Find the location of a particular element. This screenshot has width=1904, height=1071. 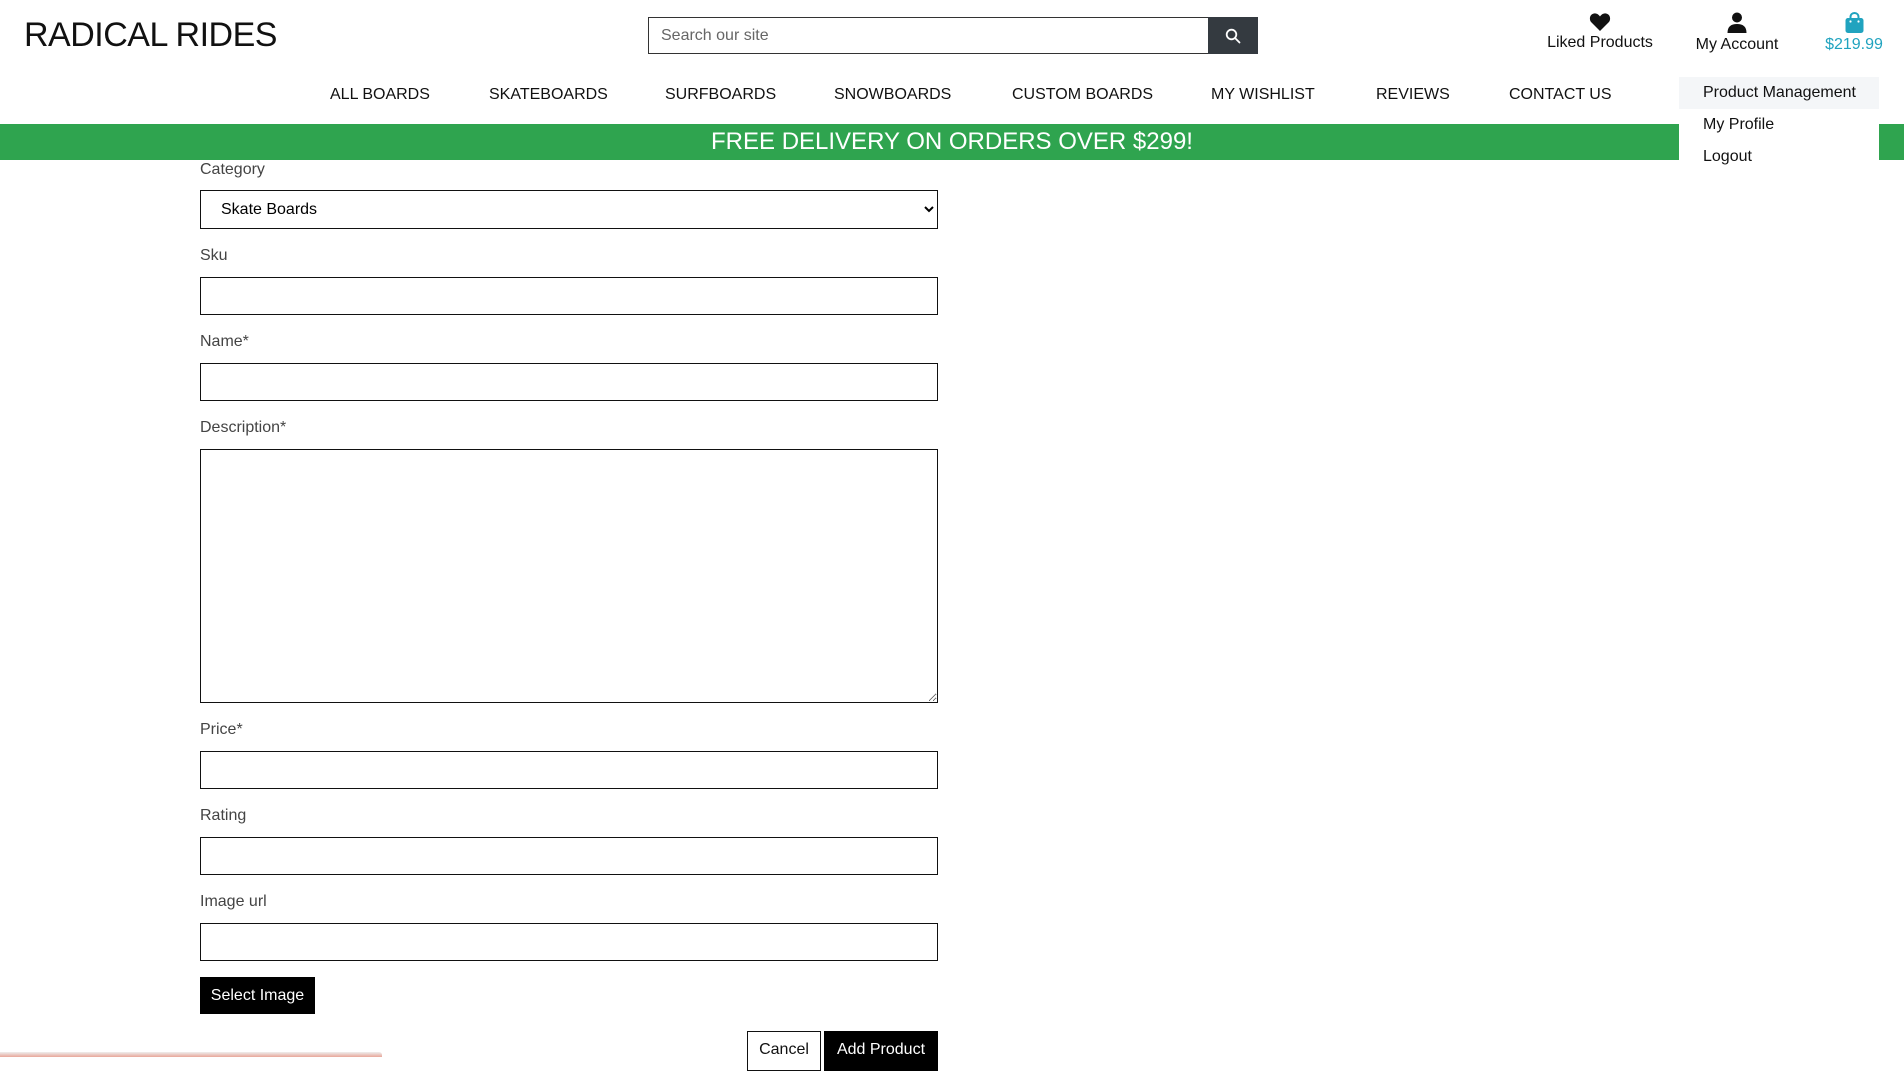

nav-my-wishlist: MY WISHLIST is located at coordinates (1263, 95).